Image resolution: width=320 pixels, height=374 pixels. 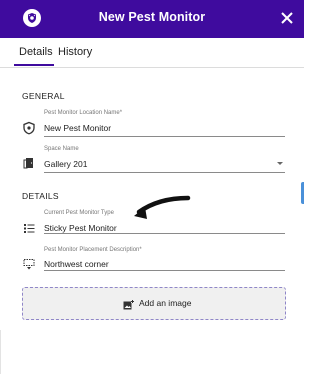 I want to click on list-icon, so click(x=29, y=228).